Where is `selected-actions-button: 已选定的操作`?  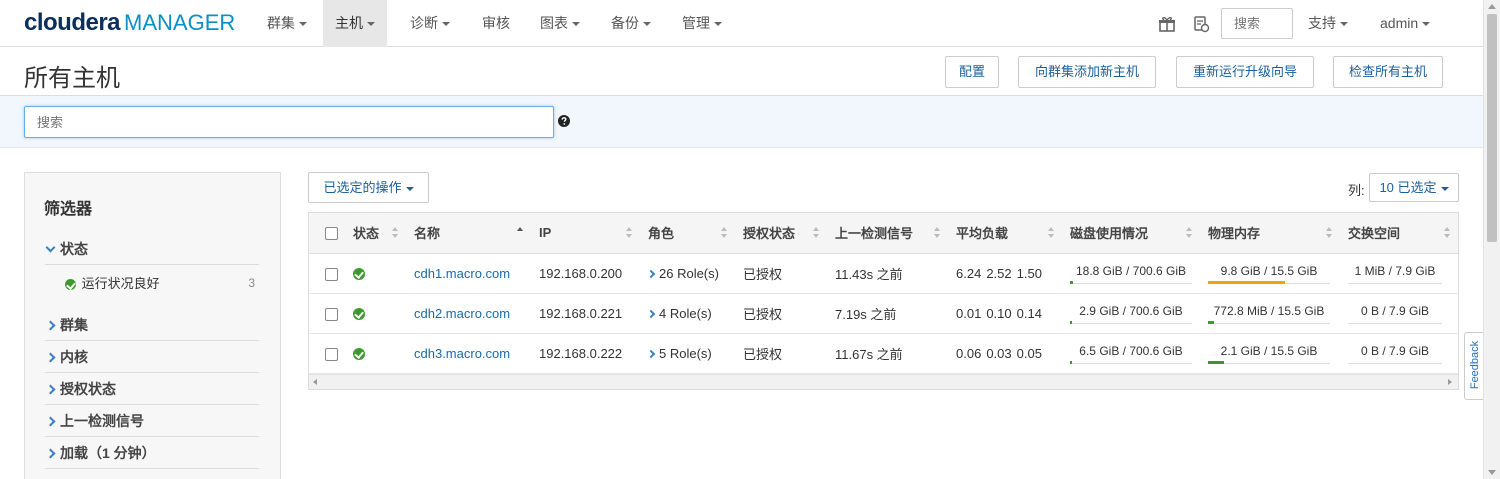 selected-actions-button: 已选定的操作 is located at coordinates (368, 187).